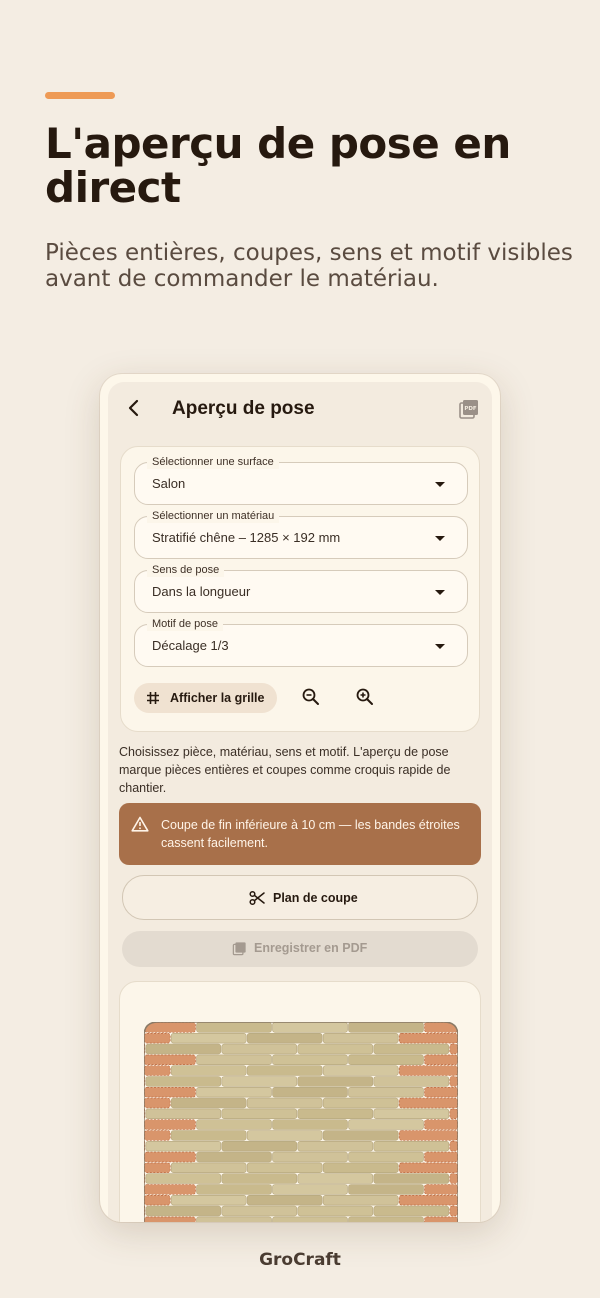 This screenshot has width=600, height=1298. Describe the element at coordinates (169, 483) in the screenshot. I see `surface-select-value: Salon` at that location.